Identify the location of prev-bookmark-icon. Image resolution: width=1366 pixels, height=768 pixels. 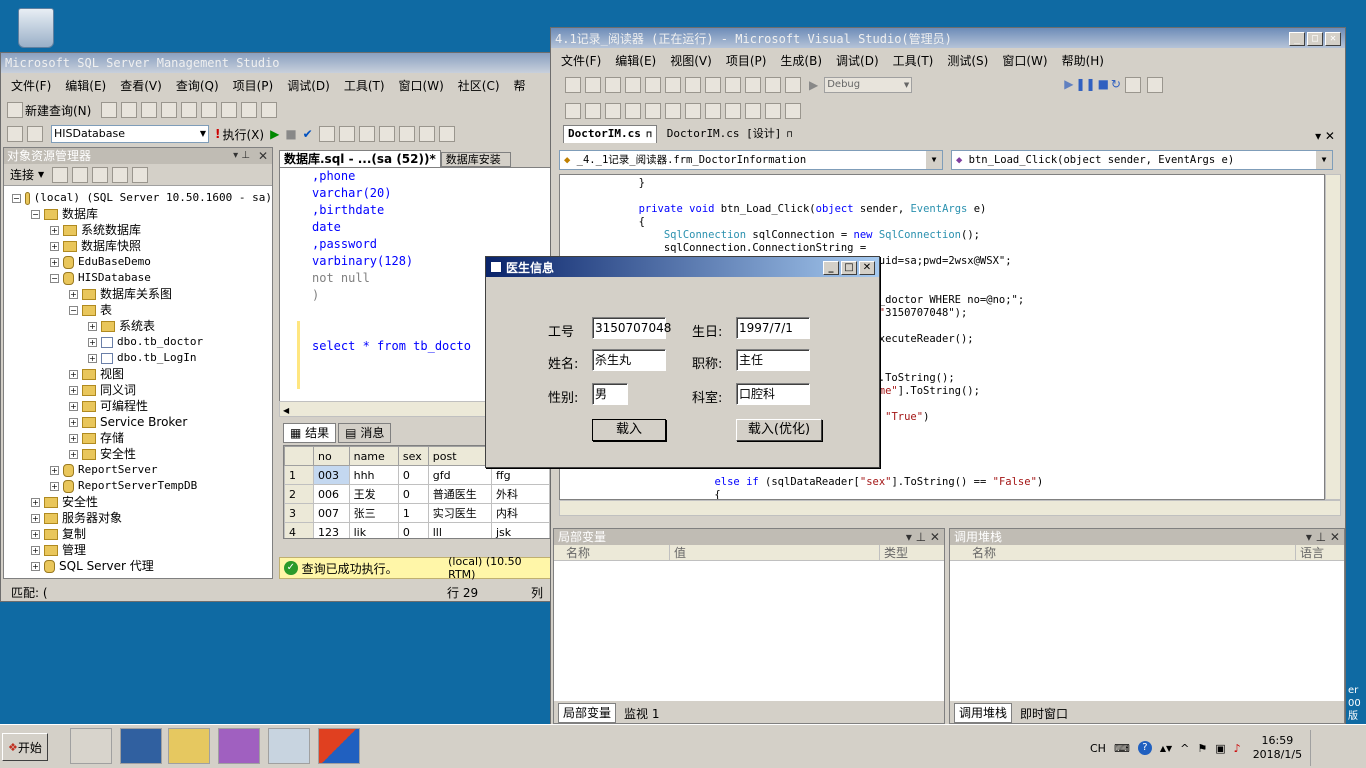
(753, 111).